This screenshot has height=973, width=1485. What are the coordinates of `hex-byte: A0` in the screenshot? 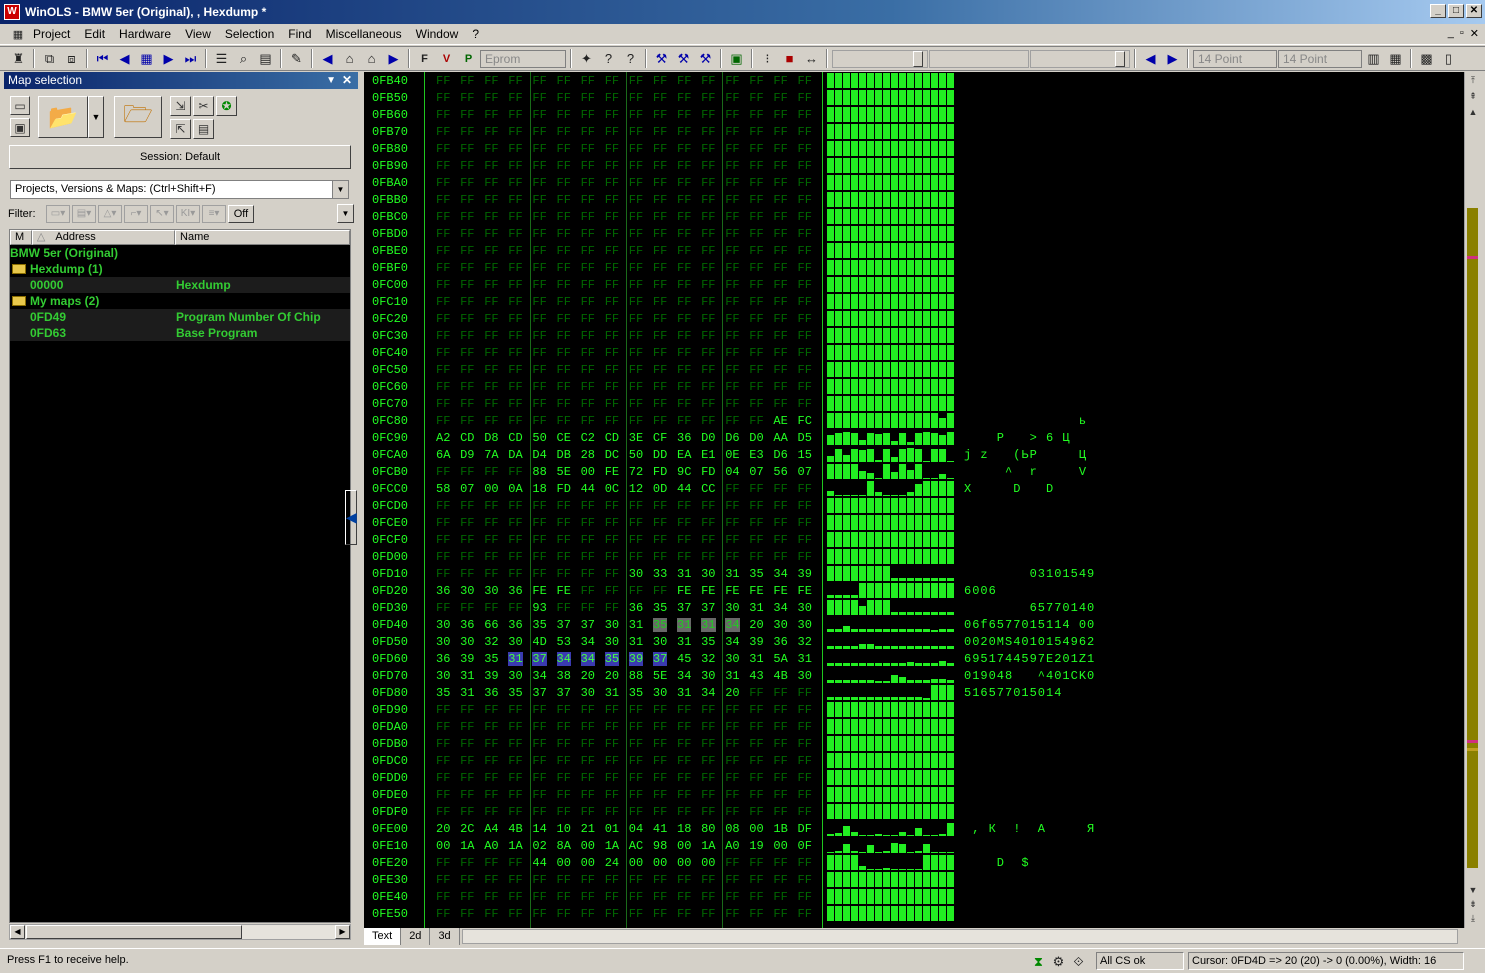 It's located at (491, 846).